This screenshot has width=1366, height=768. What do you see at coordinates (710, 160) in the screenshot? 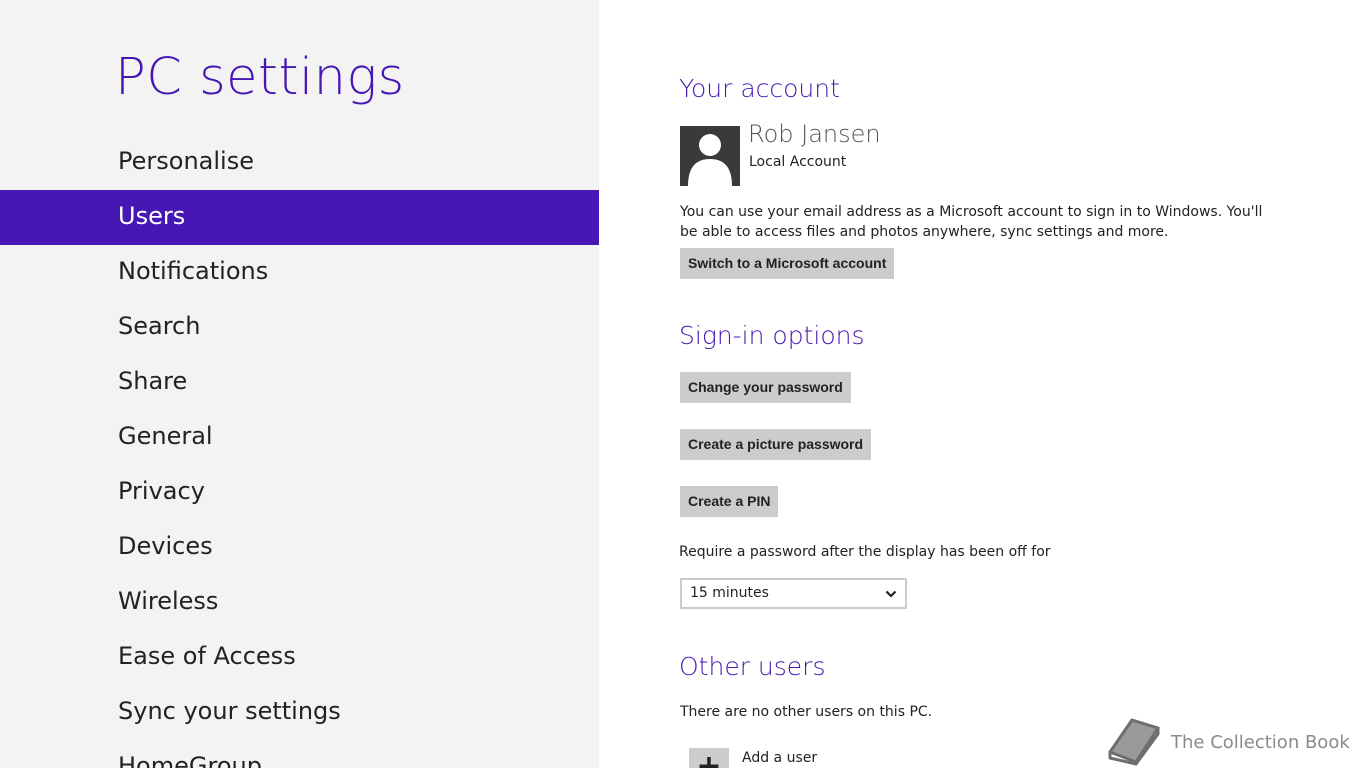
I see `user-silhouette-icon` at bounding box center [710, 160].